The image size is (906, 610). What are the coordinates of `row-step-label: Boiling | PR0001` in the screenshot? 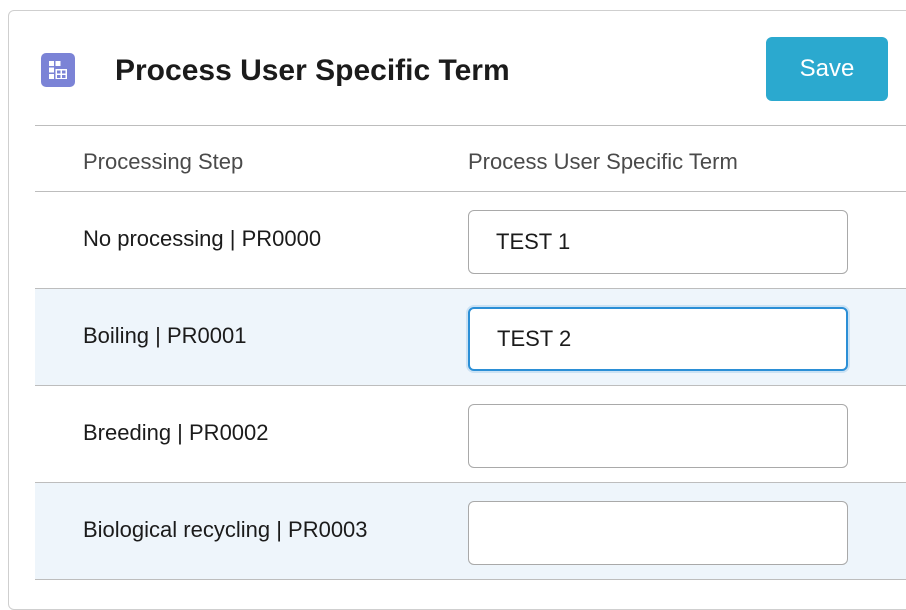 It's located at (165, 335).